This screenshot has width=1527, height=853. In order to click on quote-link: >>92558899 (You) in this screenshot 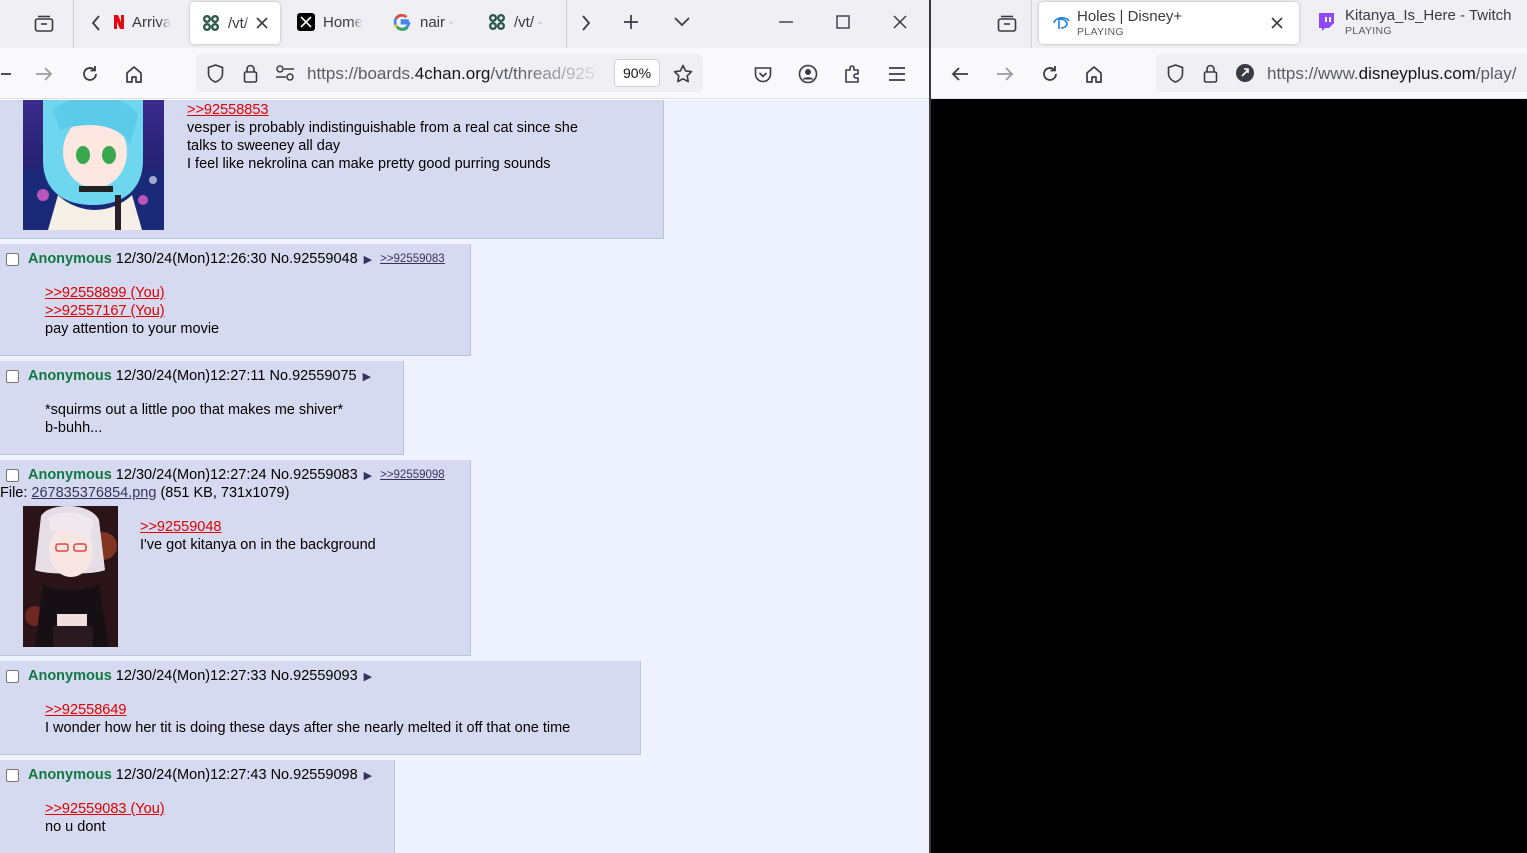, I will do `click(132, 293)`.